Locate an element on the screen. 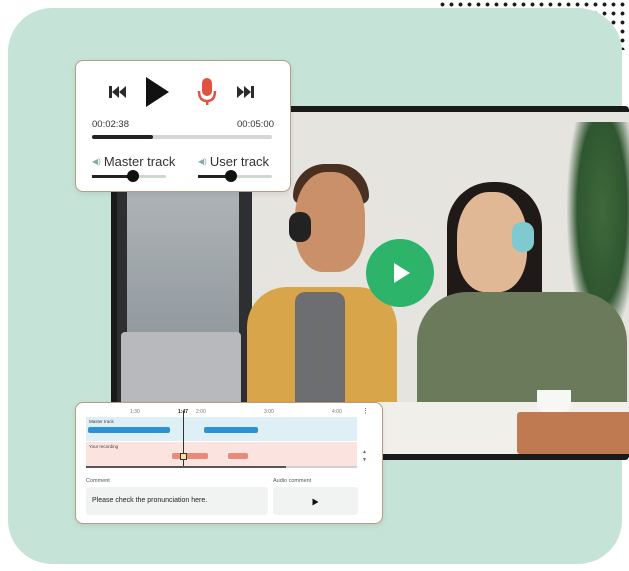  more-menu-button: ⋮ is located at coordinates (365, 412).